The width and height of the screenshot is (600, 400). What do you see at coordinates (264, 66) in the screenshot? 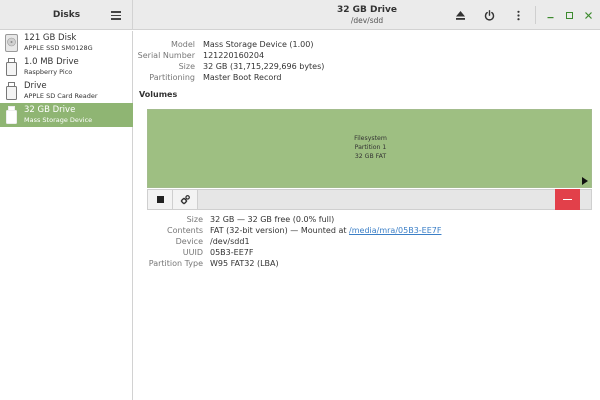
I see `size-value: 32 GB (31,715,229,696 bytes)` at bounding box center [264, 66].